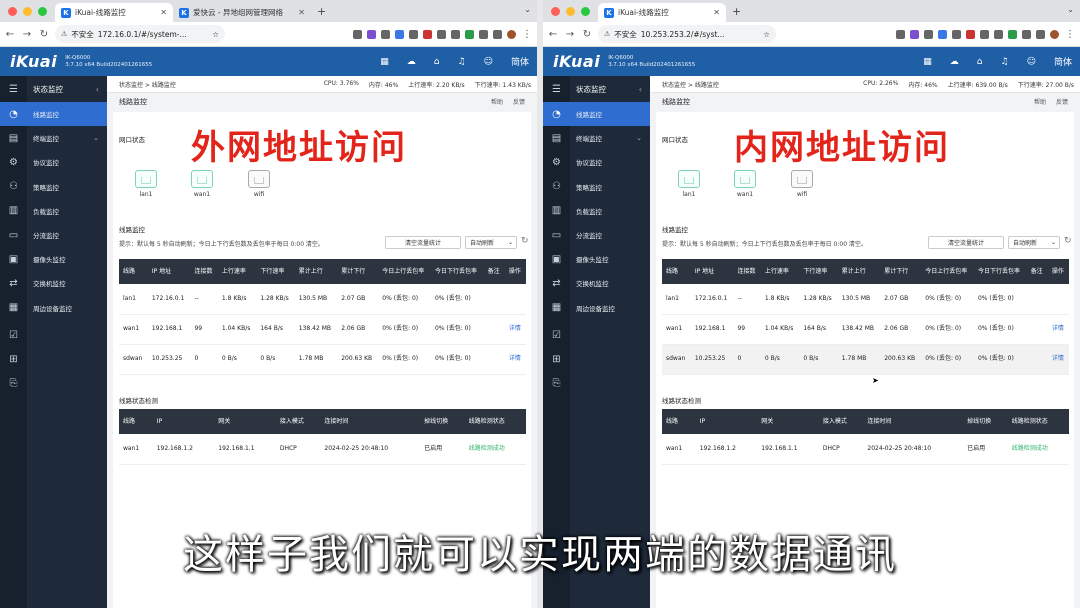  Describe the element at coordinates (745, 184) in the screenshot. I see `port-wan1: wan1` at that location.